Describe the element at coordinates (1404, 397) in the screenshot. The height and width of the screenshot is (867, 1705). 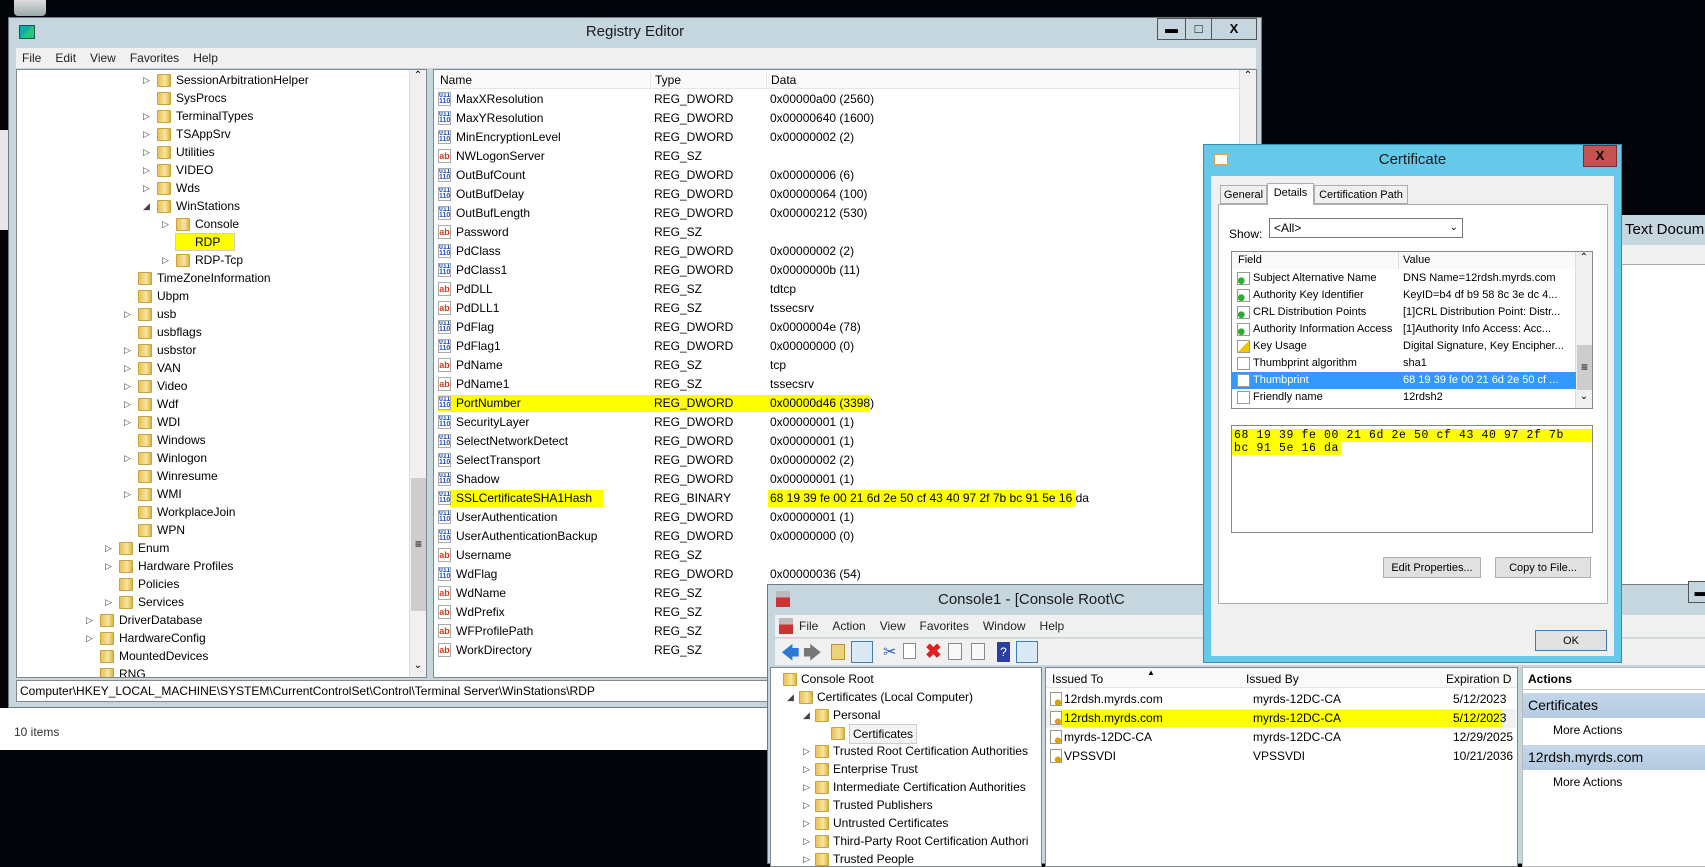
I see `field-row: Friendly name 12rdsh2` at that location.